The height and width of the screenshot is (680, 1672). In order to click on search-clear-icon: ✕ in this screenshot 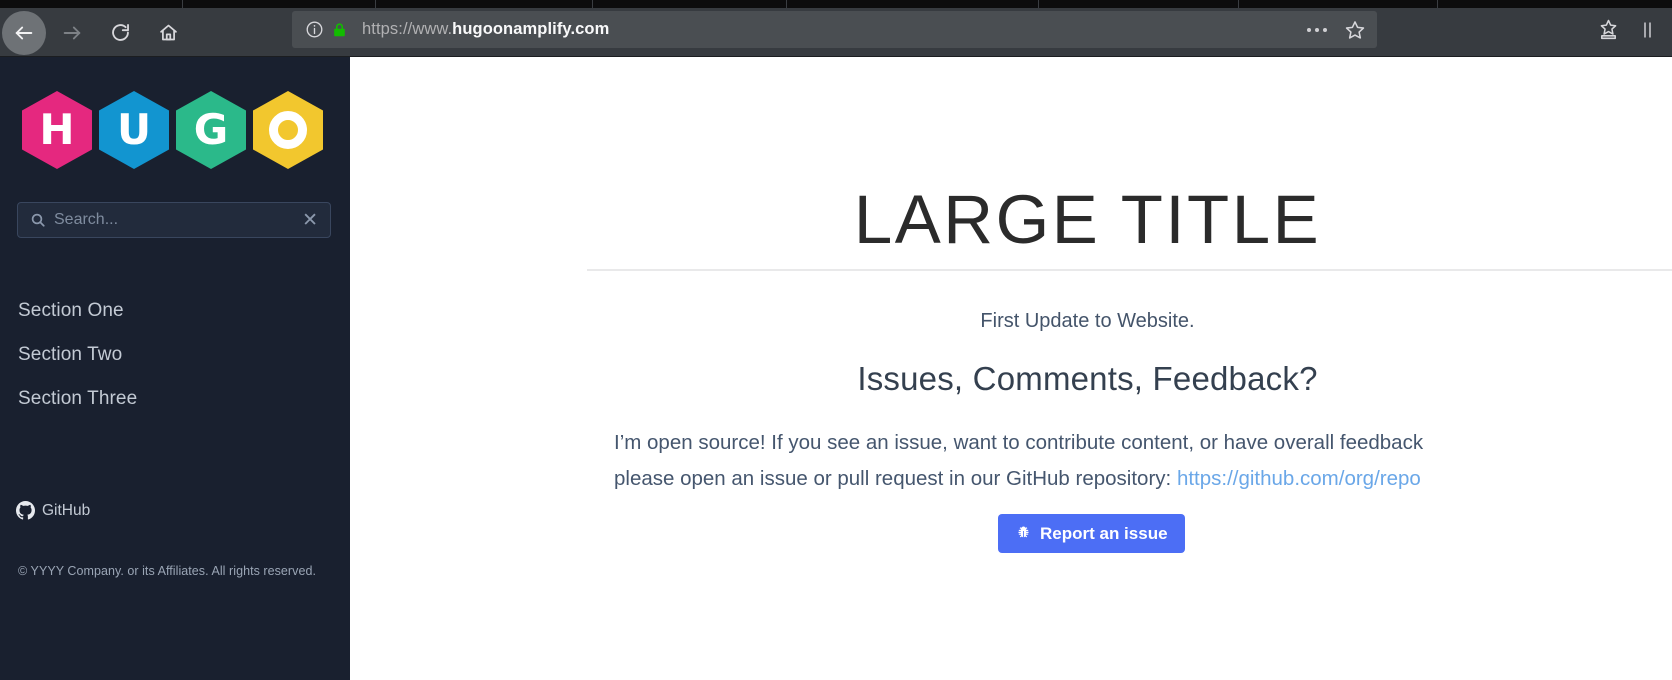, I will do `click(310, 220)`.